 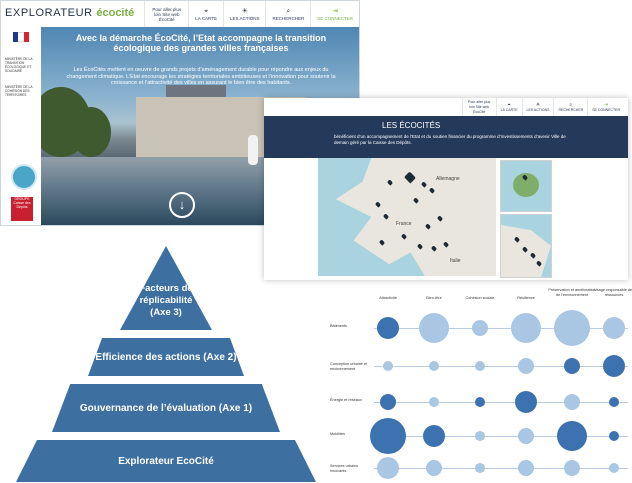 What do you see at coordinates (526, 186) in the screenshot?
I see `reunion-inset-map` at bounding box center [526, 186].